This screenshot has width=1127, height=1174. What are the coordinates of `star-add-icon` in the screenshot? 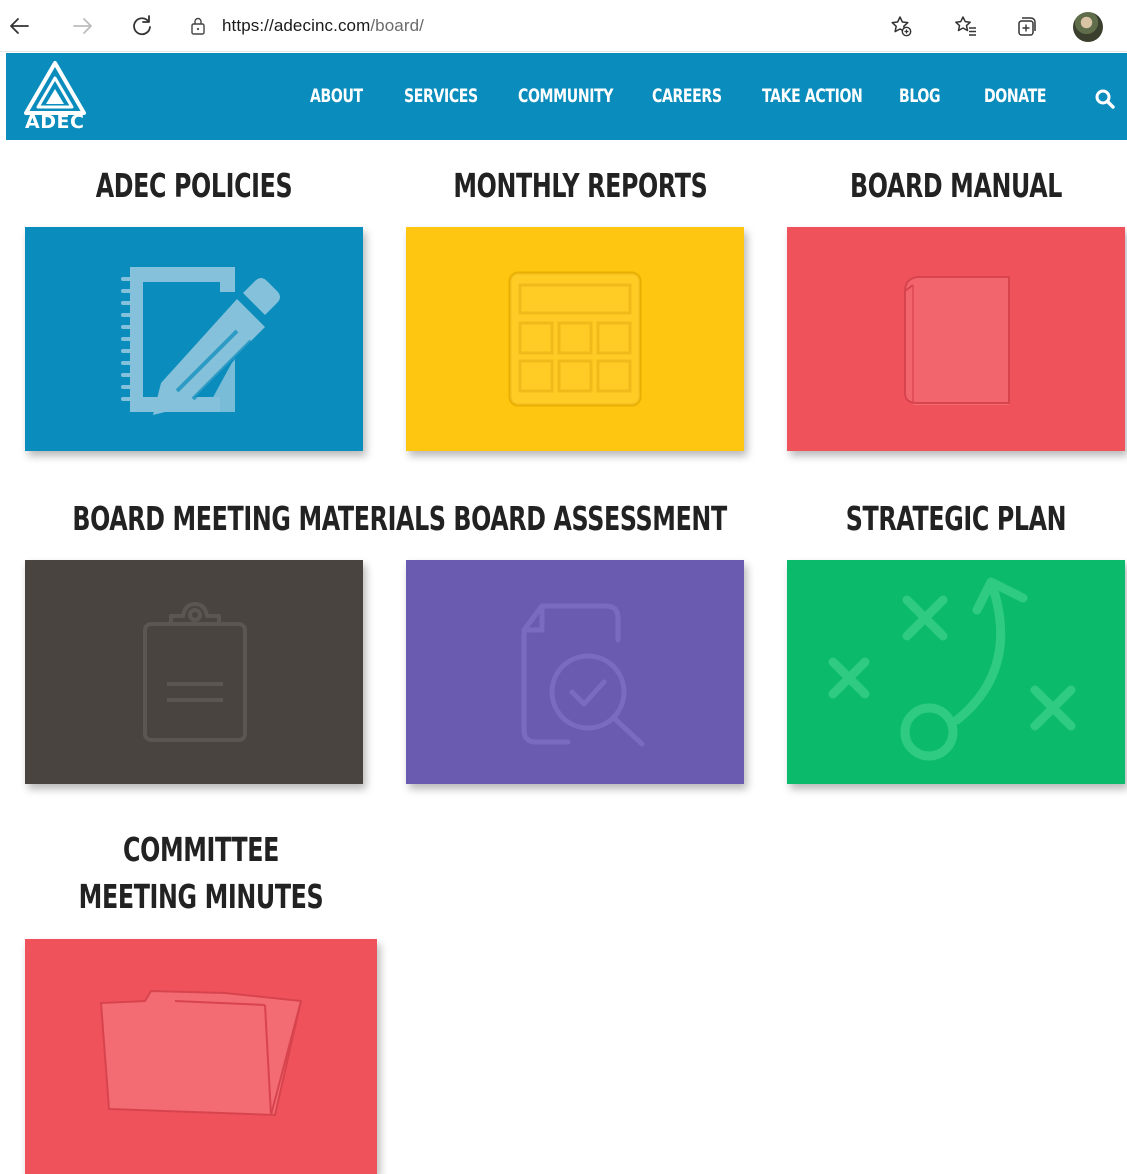 It's located at (901, 26).